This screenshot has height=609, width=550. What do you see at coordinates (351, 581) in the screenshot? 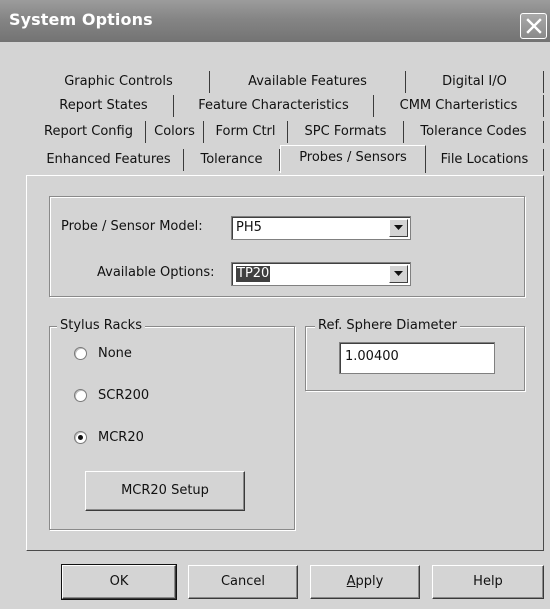
I see `apply-mnemonic: A` at bounding box center [351, 581].